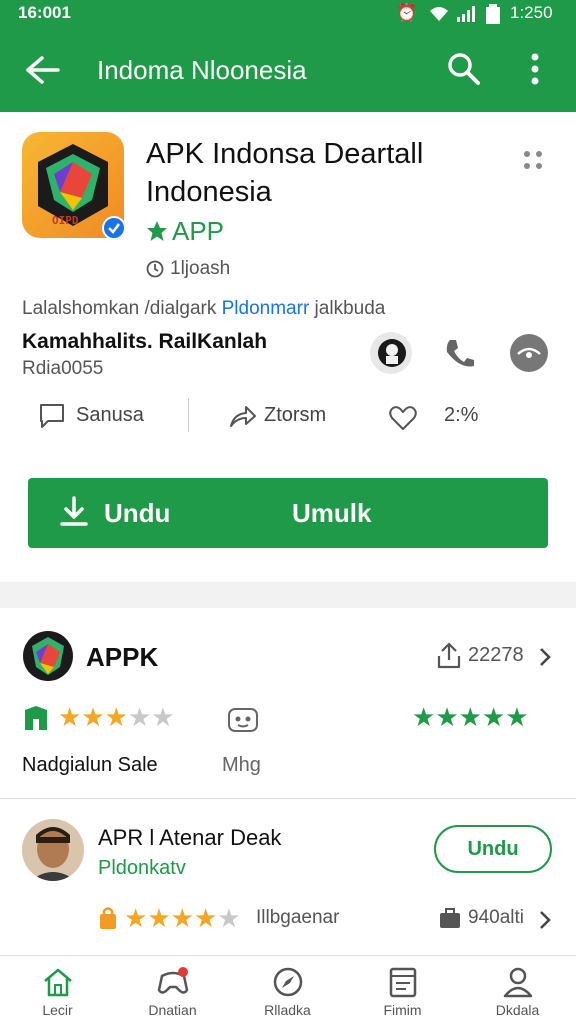  I want to click on nav-label: Fimim, so click(402, 1010).